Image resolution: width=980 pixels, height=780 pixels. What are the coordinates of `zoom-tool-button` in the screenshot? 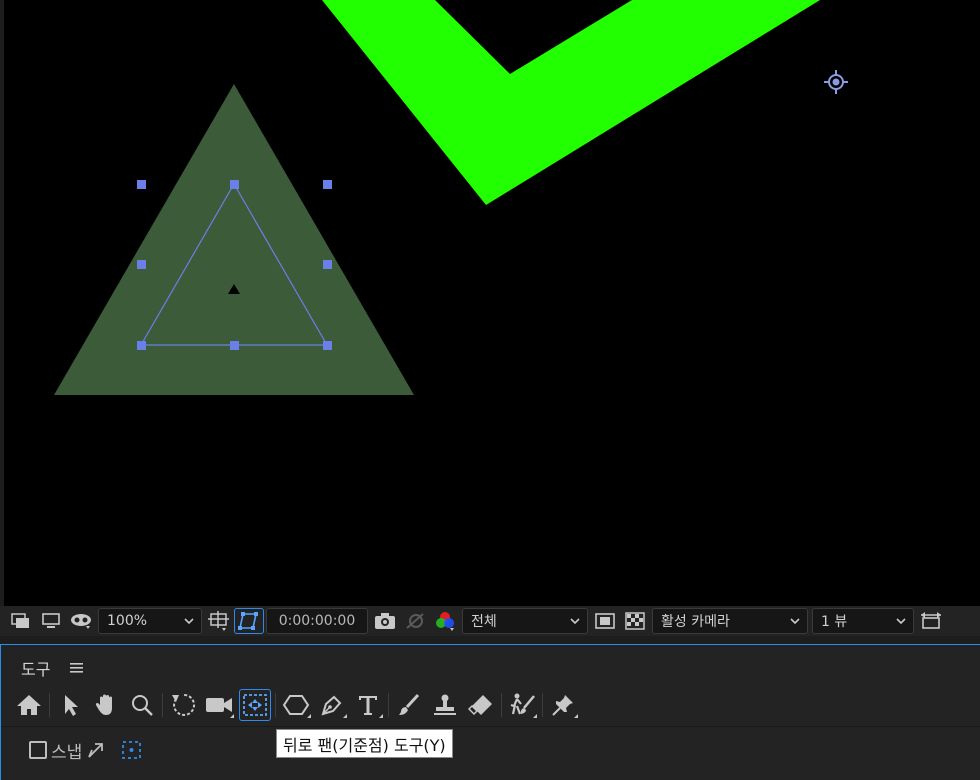 It's located at (142, 705).